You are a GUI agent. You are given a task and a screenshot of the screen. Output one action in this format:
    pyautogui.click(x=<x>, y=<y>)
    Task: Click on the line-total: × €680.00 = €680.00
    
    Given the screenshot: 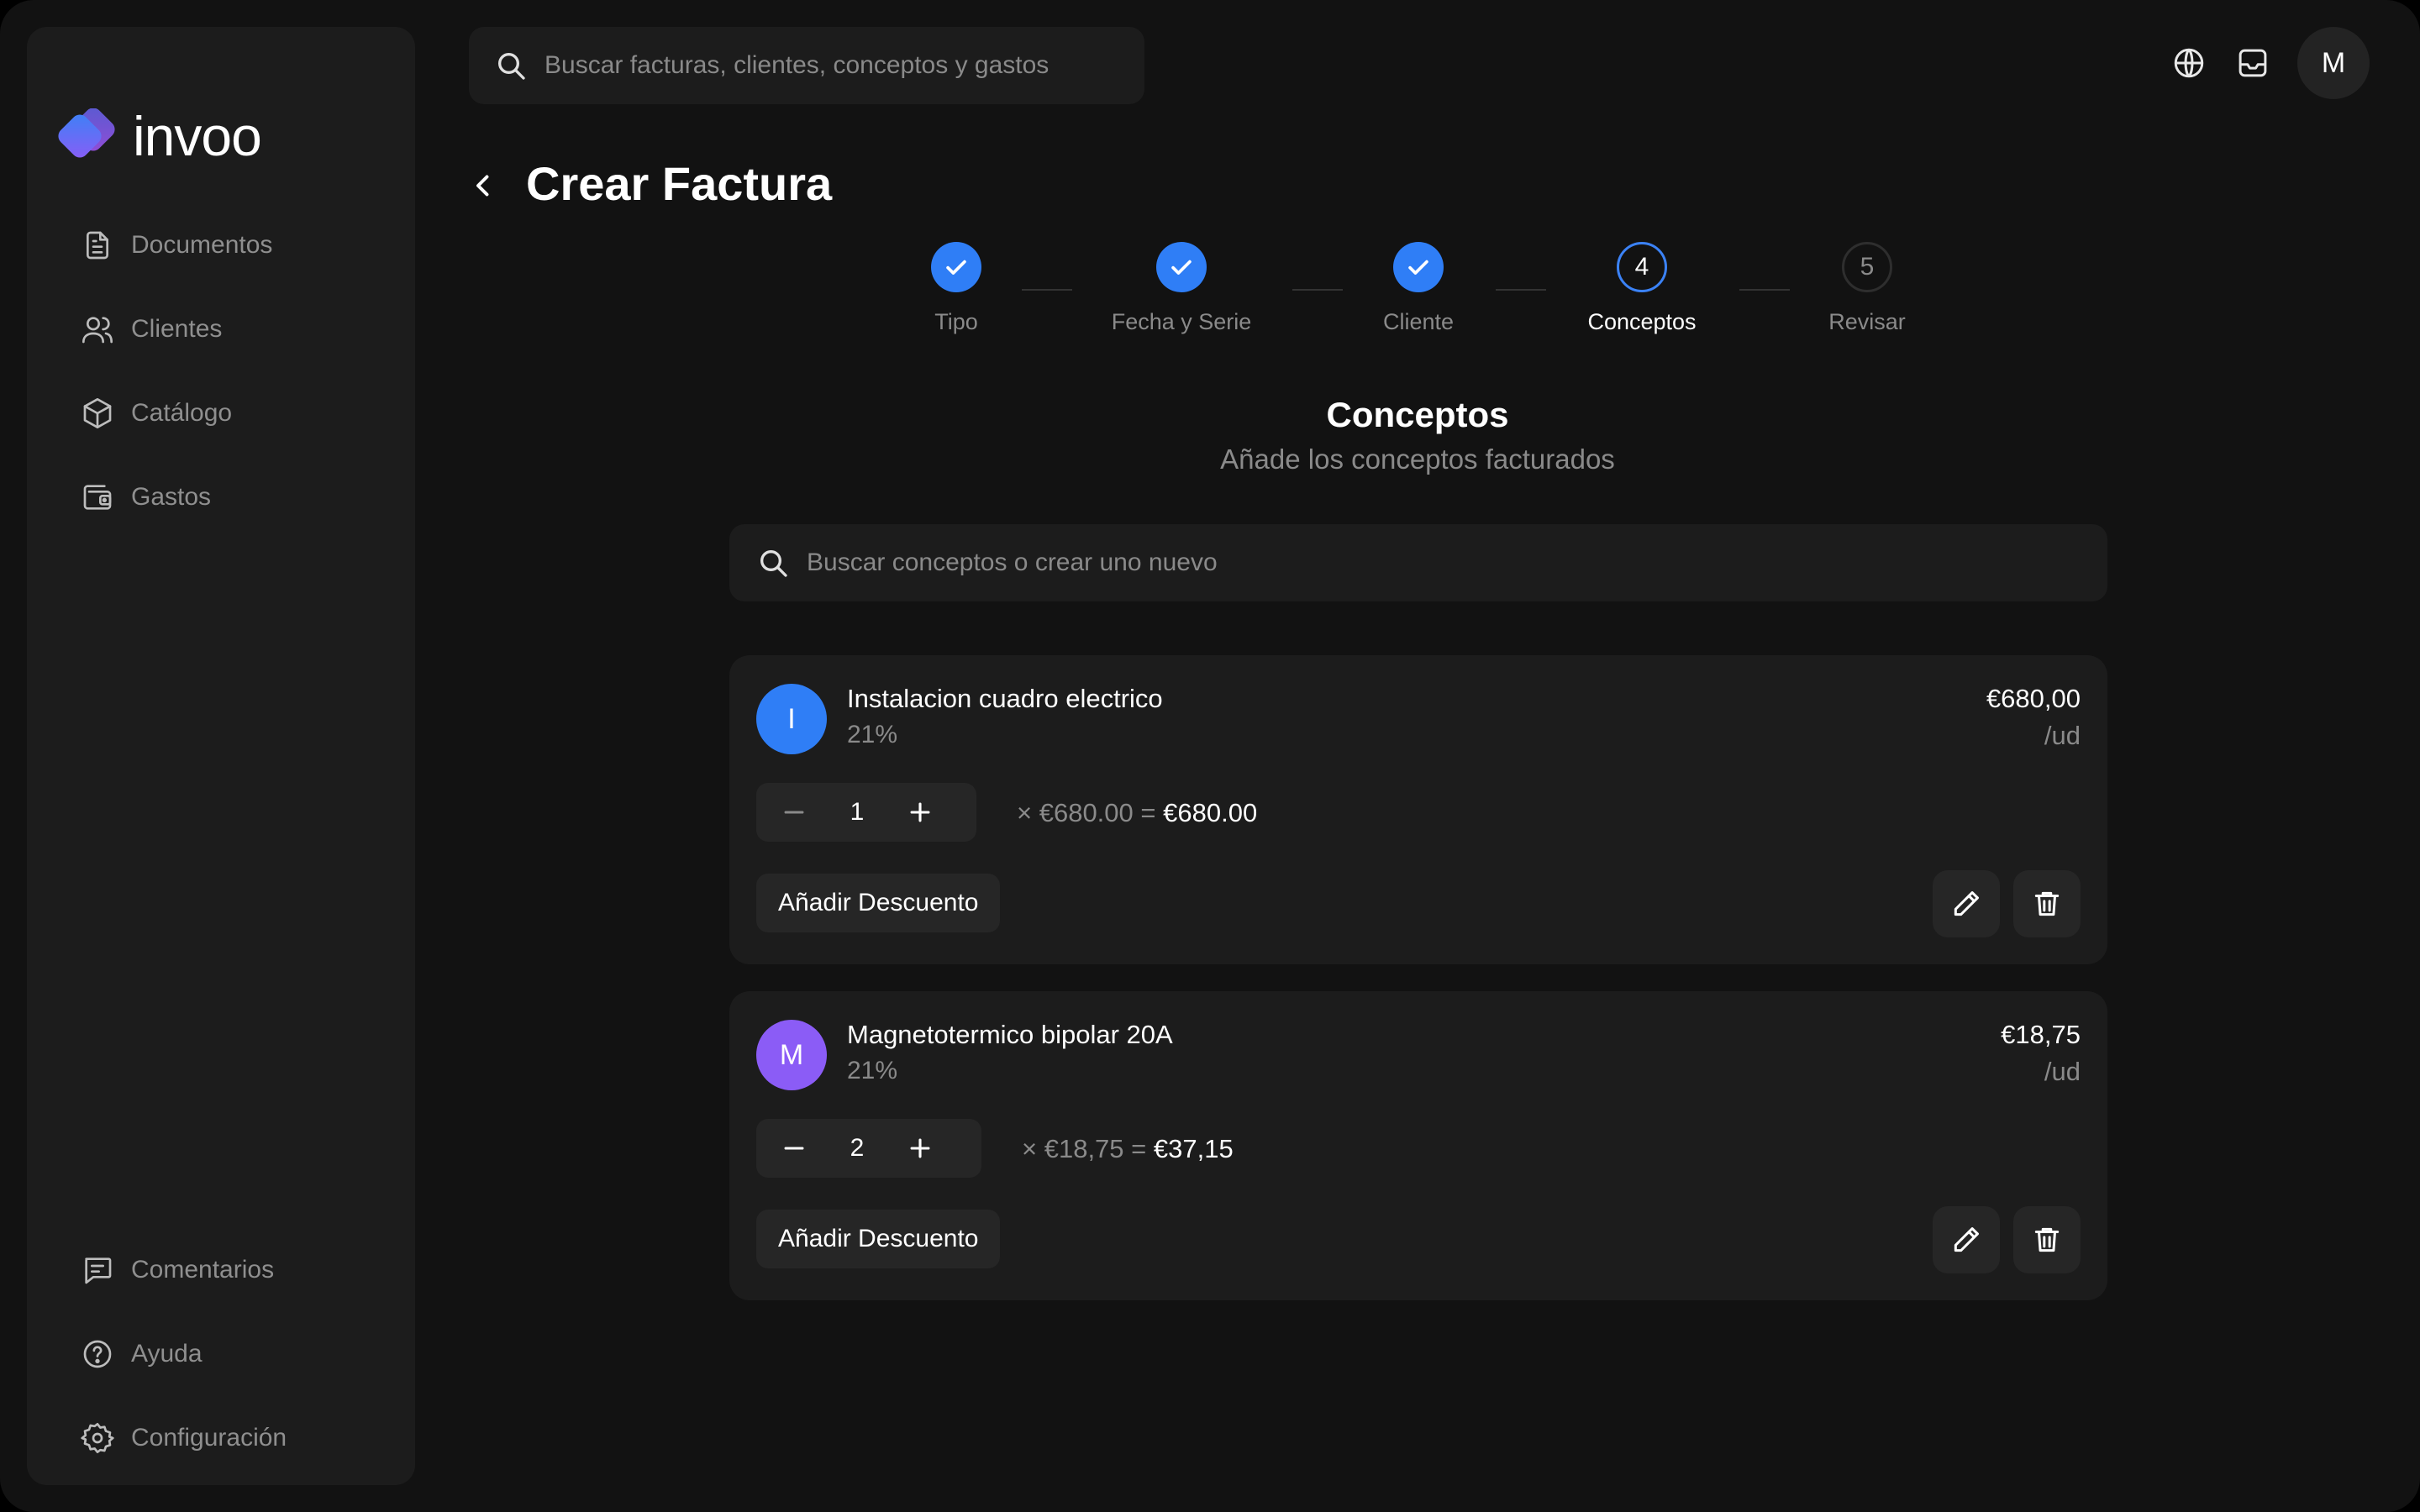 What is the action you would take?
    pyautogui.click(x=1137, y=813)
    